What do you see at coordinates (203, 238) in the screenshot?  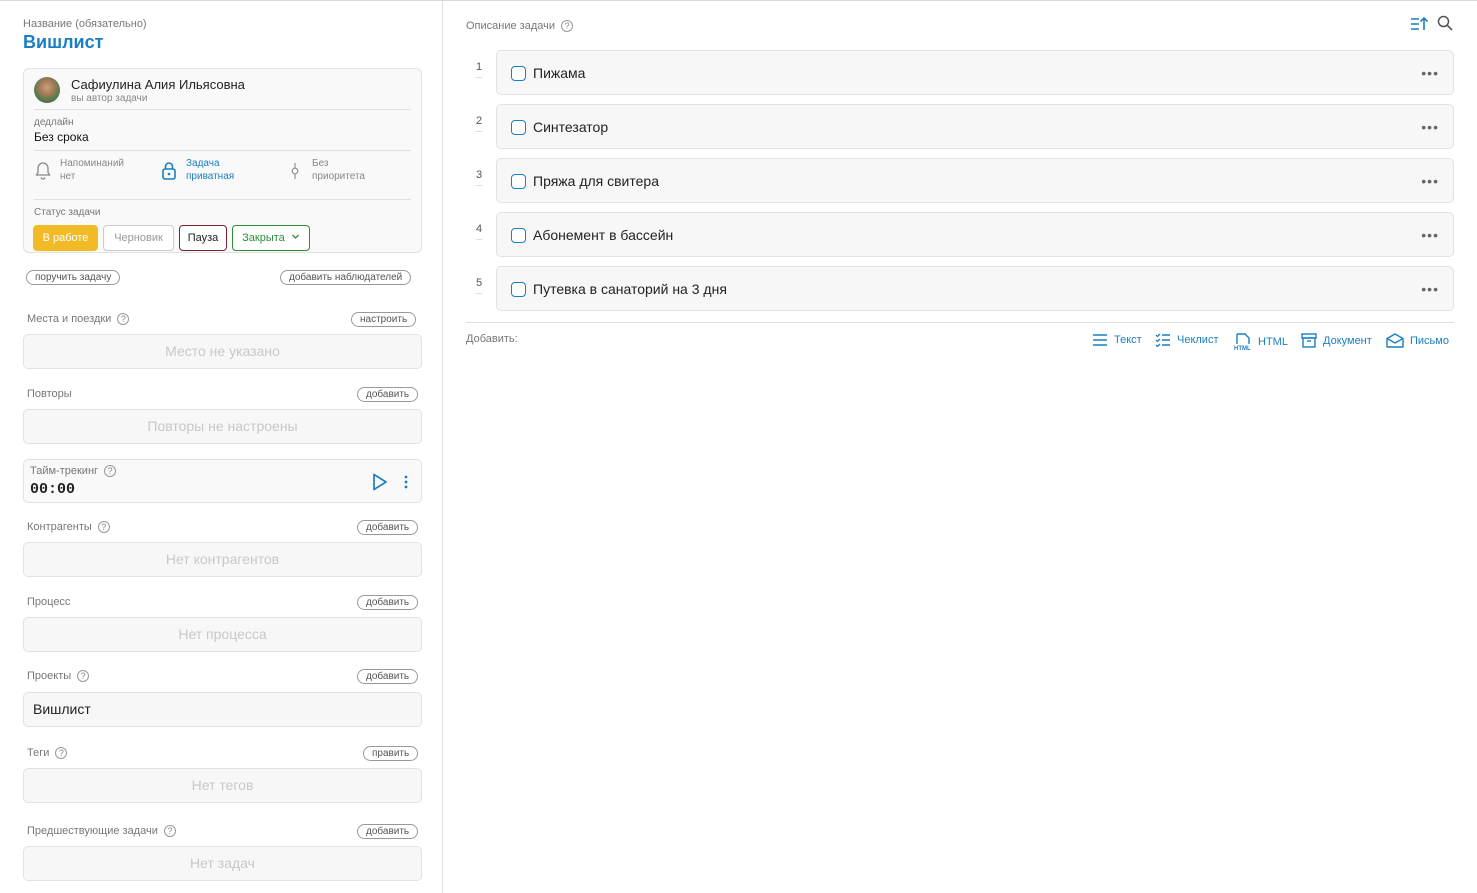 I see `status-pause-button: Пауза` at bounding box center [203, 238].